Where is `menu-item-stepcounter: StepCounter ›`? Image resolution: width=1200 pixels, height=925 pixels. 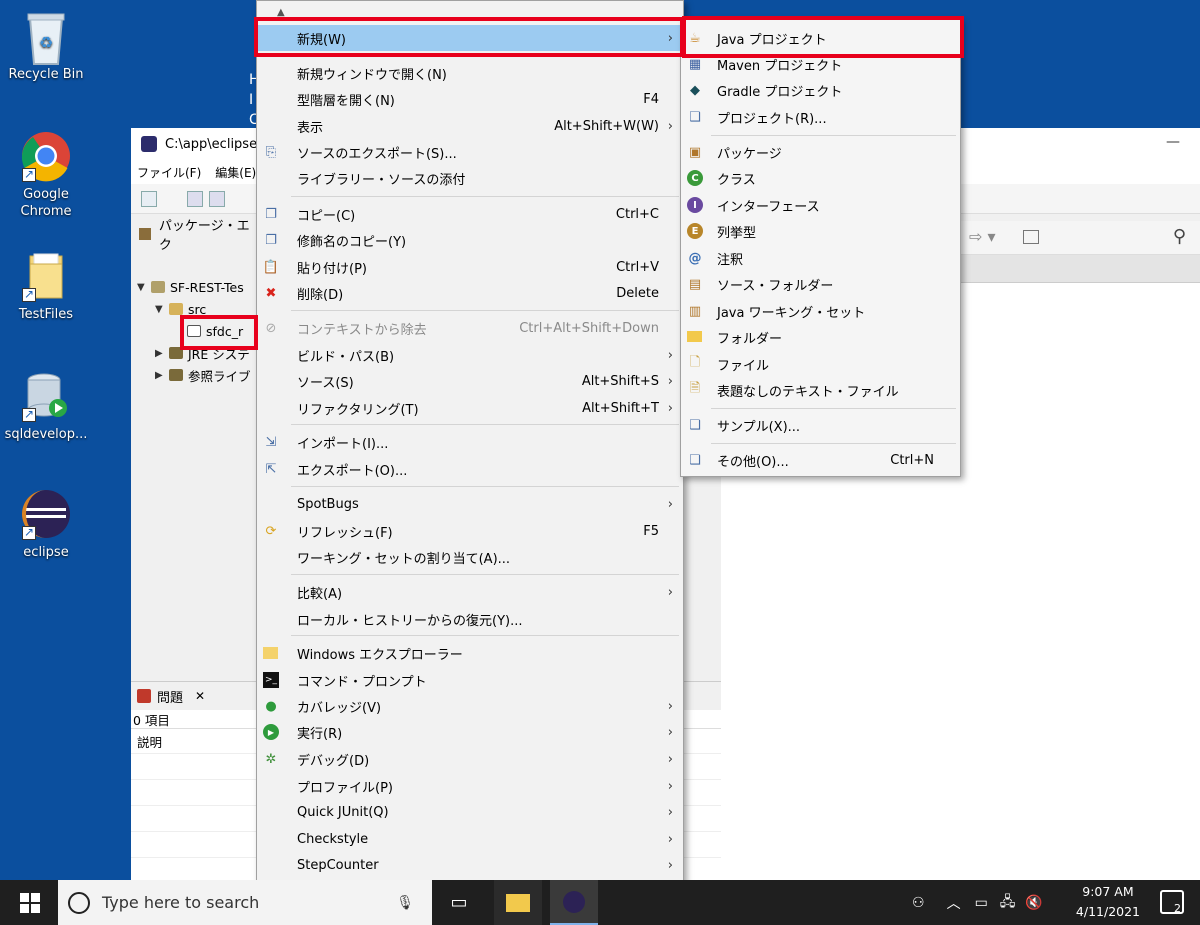 menu-item-stepcounter: StepCounter › is located at coordinates (470, 865).